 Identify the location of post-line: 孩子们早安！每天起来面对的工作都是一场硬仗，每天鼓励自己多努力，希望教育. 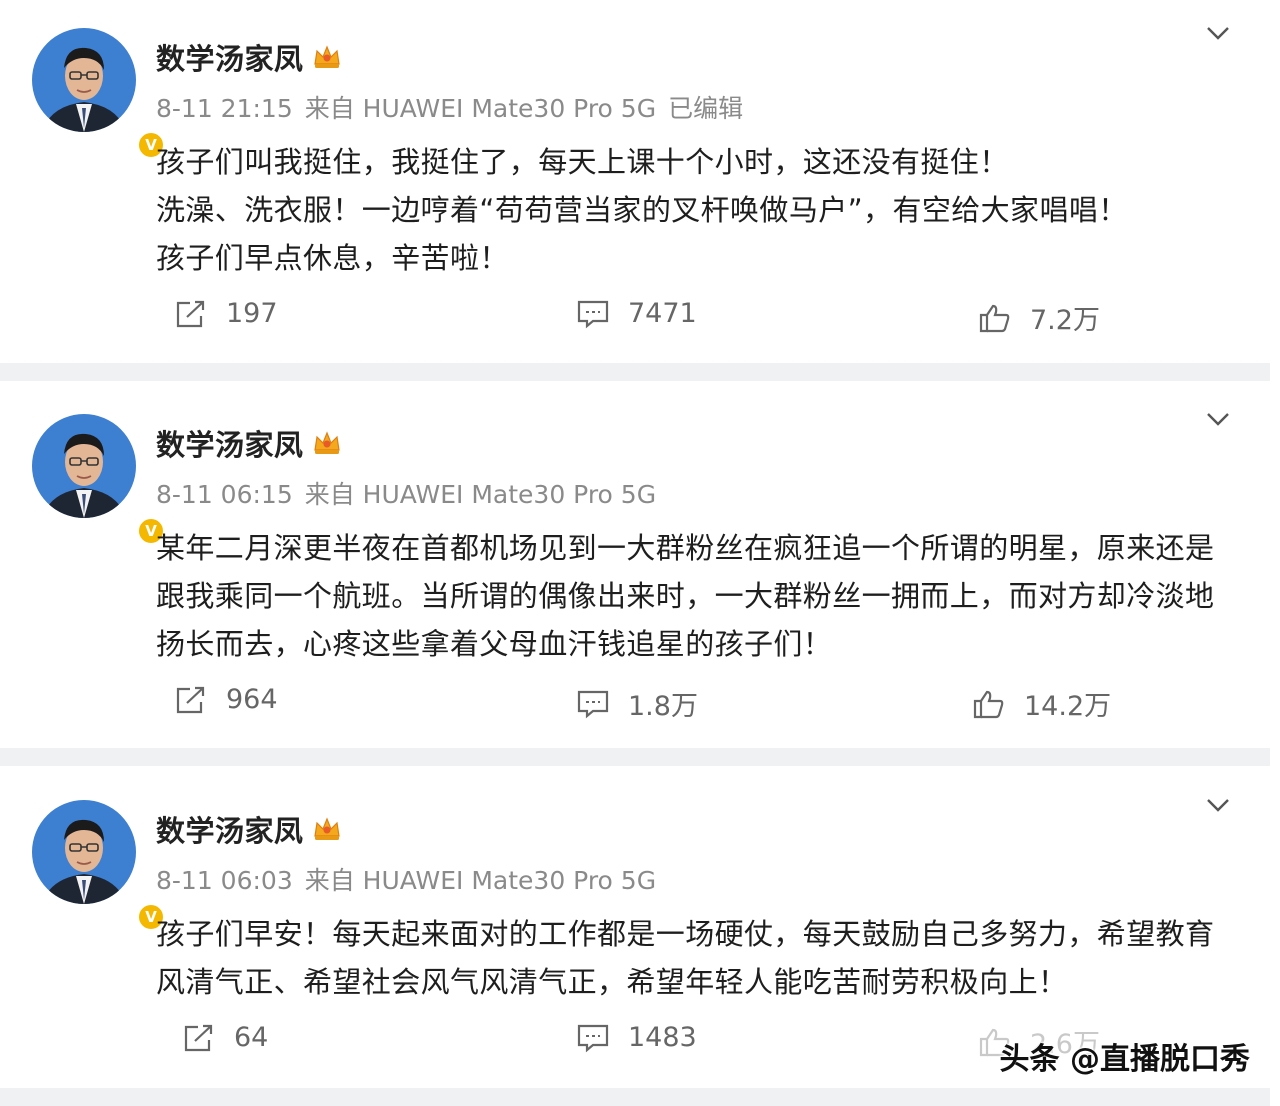
(685, 934).